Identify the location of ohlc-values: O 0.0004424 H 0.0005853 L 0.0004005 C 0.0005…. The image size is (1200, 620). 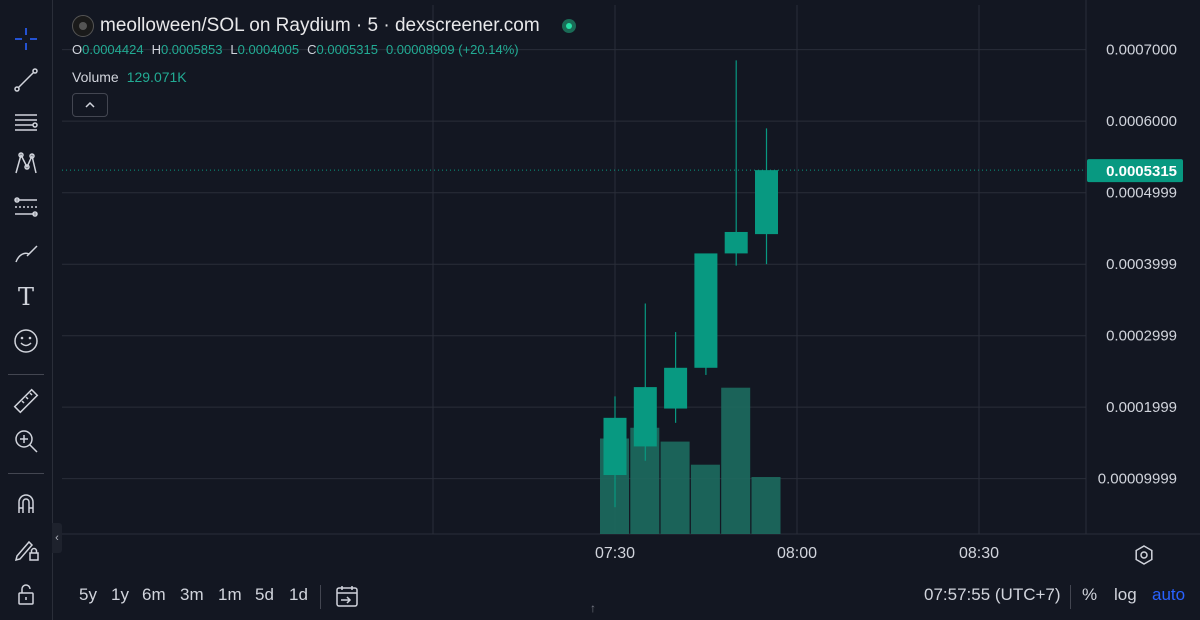
(324, 49).